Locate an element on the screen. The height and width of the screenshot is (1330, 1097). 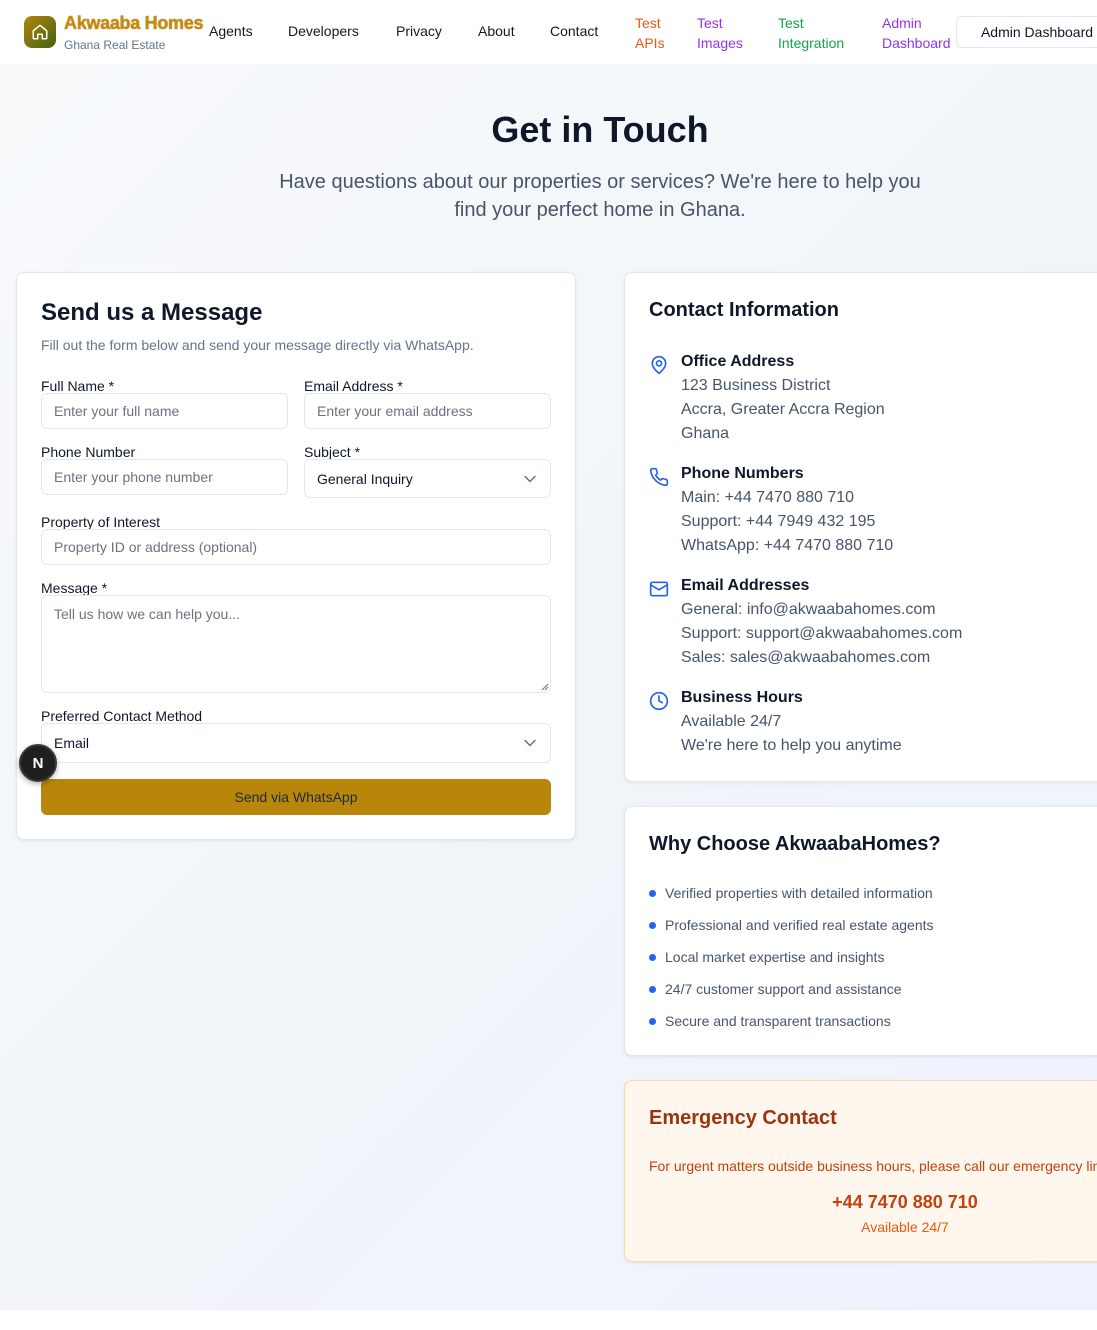
clock-icon is located at coordinates (659, 701).